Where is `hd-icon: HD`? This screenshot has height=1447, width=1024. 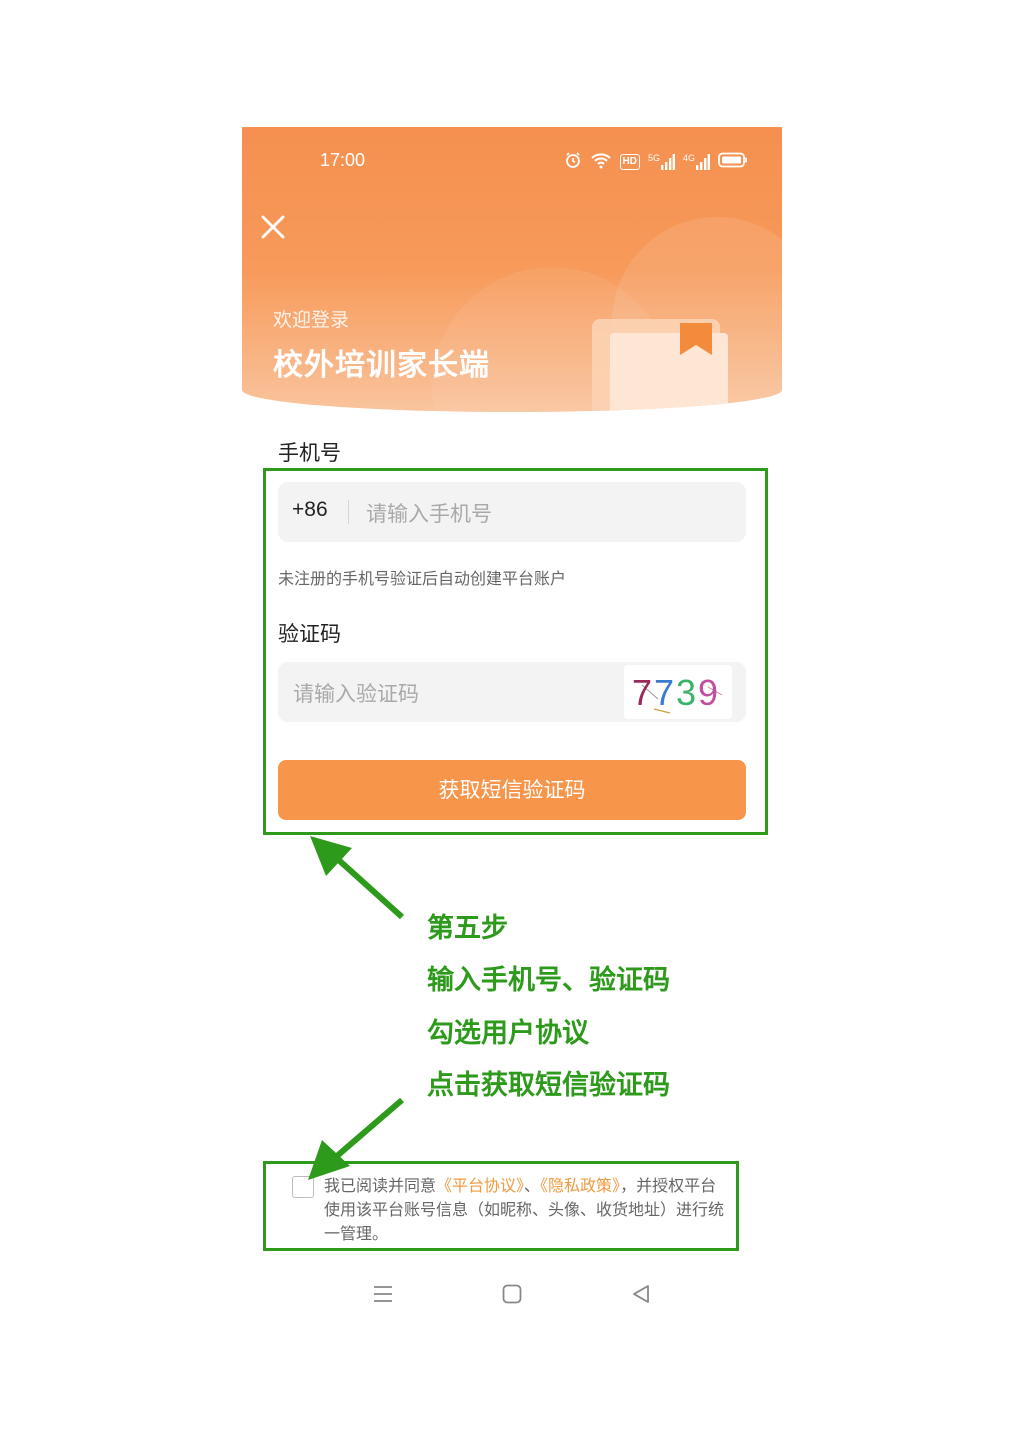
hd-icon: HD is located at coordinates (629, 162).